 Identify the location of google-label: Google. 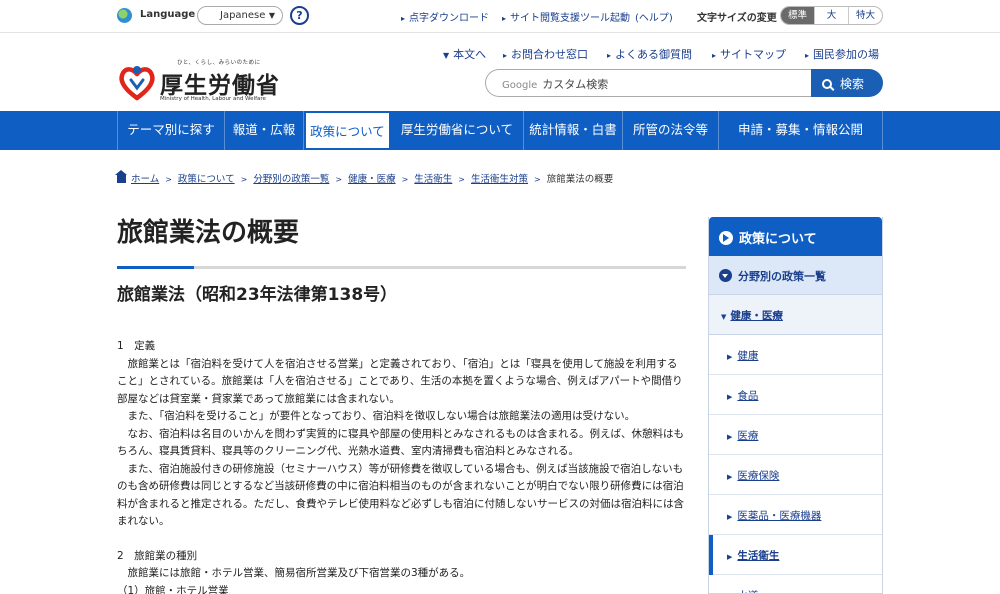
(520, 85).